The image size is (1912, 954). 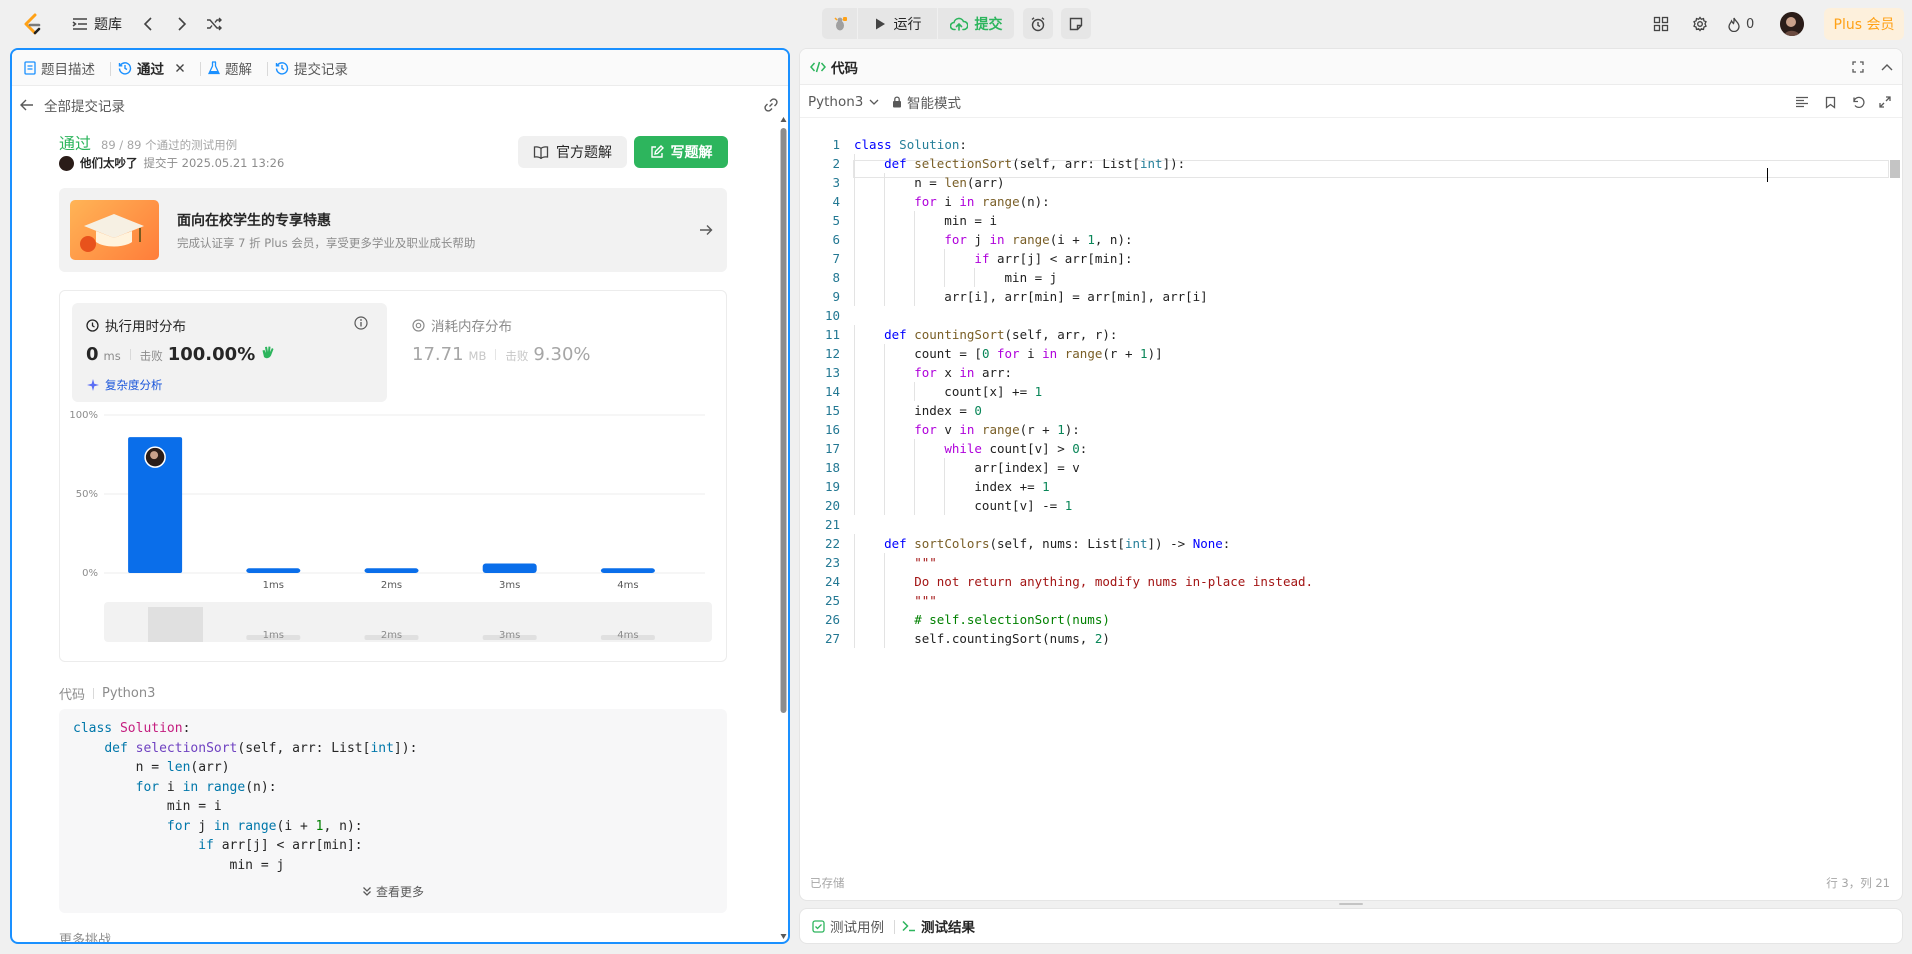 What do you see at coordinates (109, 163) in the screenshot?
I see `author-name: 他们太吵了` at bounding box center [109, 163].